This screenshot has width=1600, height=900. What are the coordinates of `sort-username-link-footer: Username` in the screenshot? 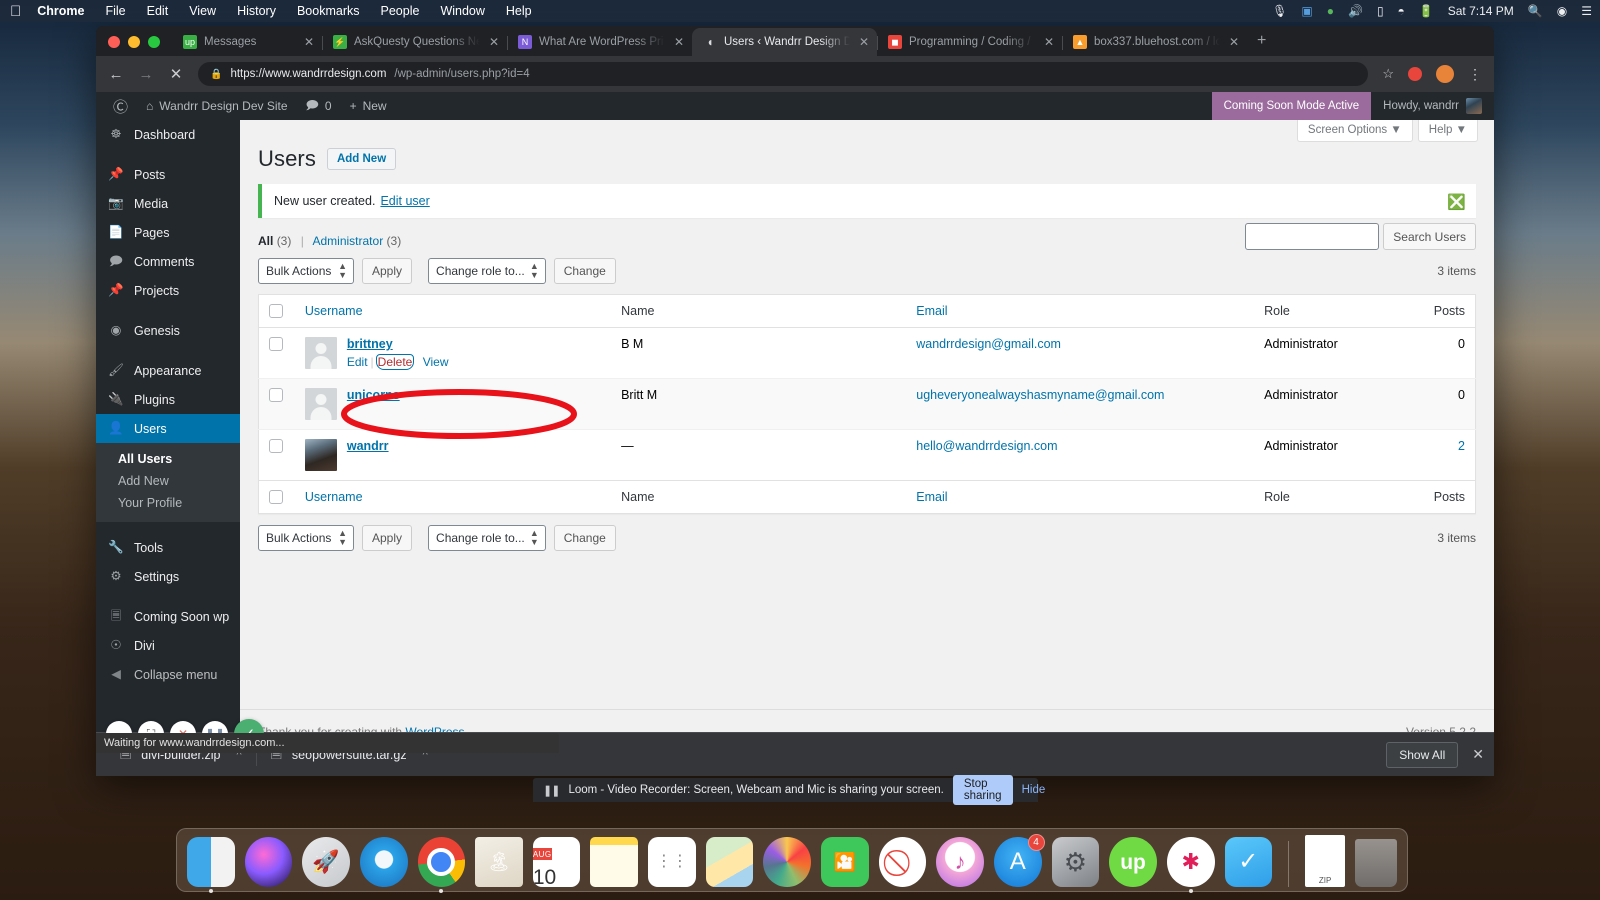 It's located at (334, 497).